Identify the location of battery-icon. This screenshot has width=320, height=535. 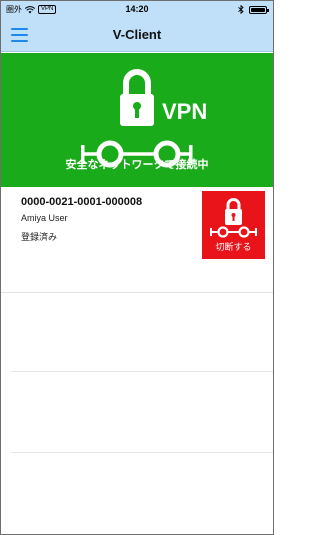
(259, 9).